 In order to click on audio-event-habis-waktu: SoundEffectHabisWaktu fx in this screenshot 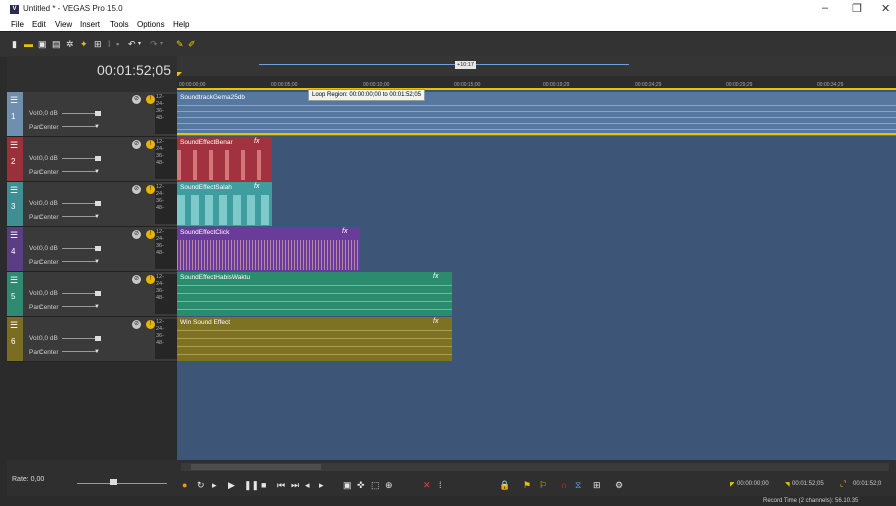, I will do `click(314, 294)`.